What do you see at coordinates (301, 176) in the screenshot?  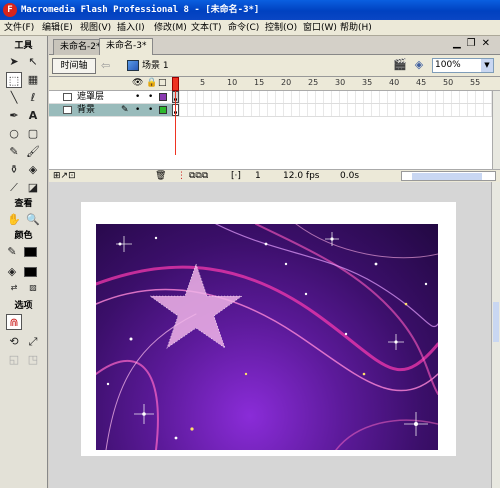 I see `frame-rate-value: 12.0 fps` at bounding box center [301, 176].